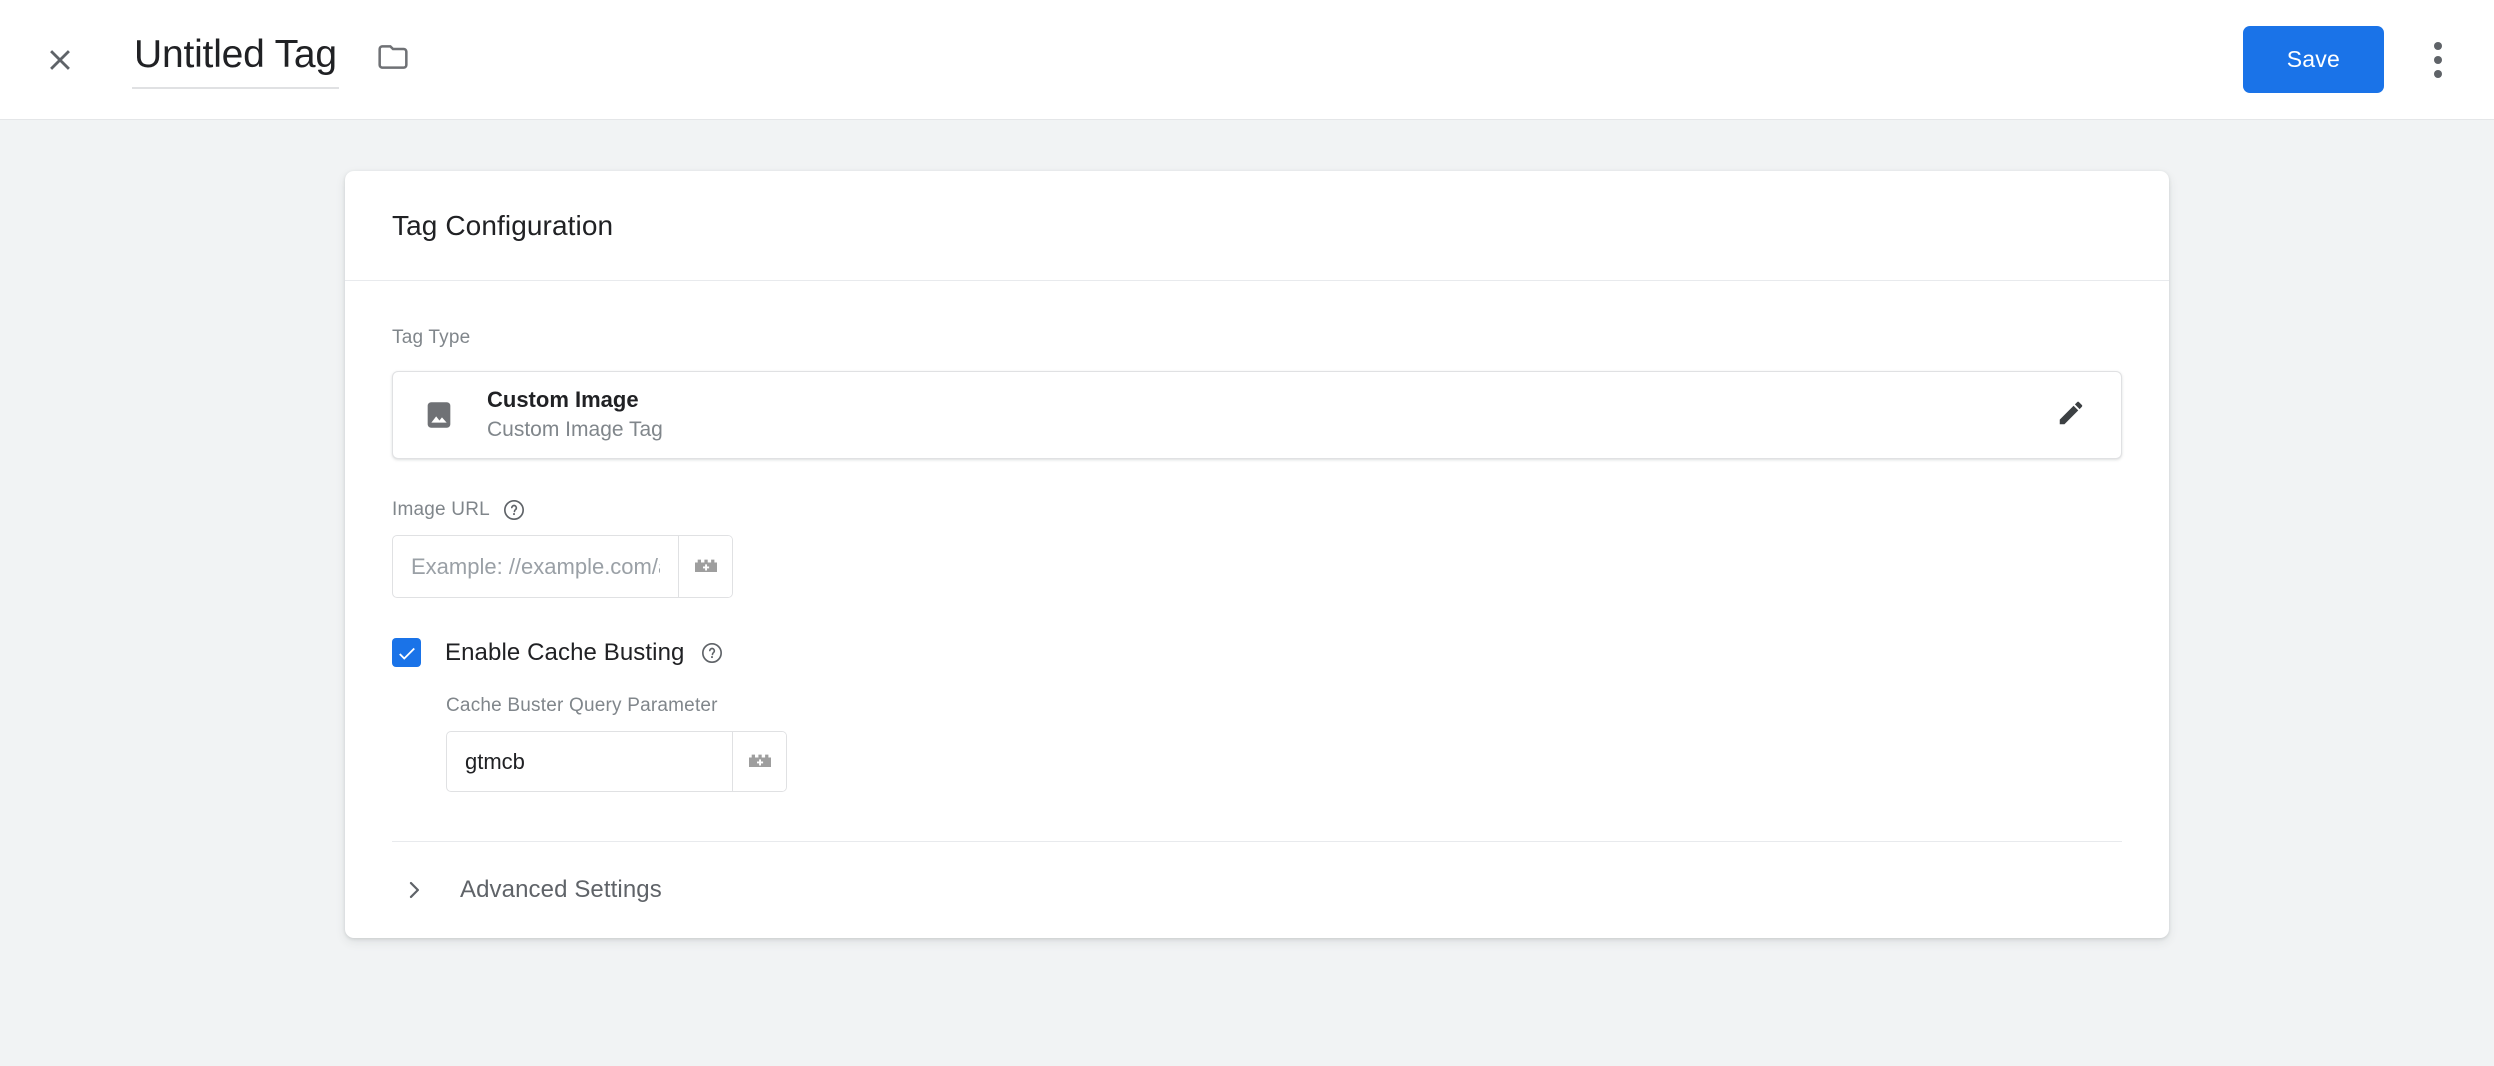 Image resolution: width=2494 pixels, height=1066 pixels. Describe the element at coordinates (575, 415) in the screenshot. I see `tag-type-text: Custom Image Custom Image Tag` at that location.